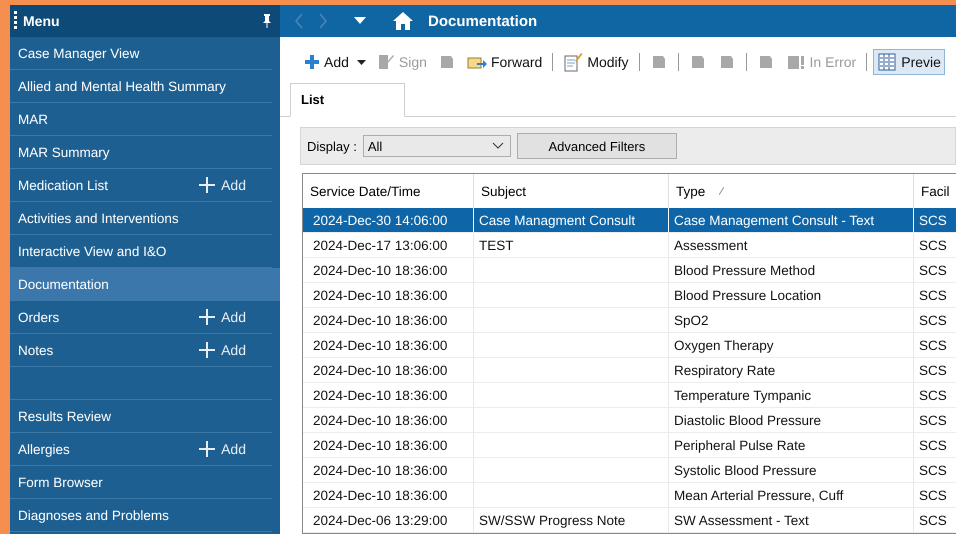 The height and width of the screenshot is (534, 956). I want to click on caret-icon, so click(361, 62).